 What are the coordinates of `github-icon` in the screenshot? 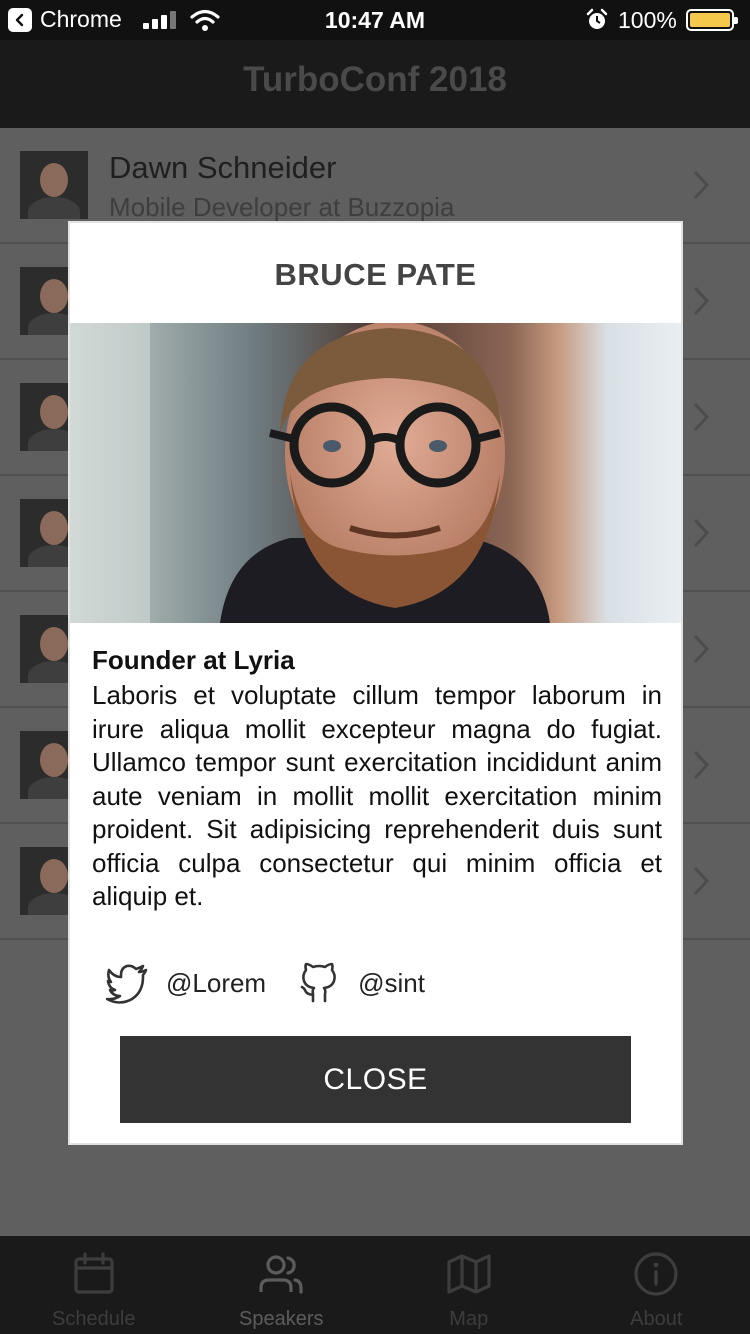 It's located at (318, 982).